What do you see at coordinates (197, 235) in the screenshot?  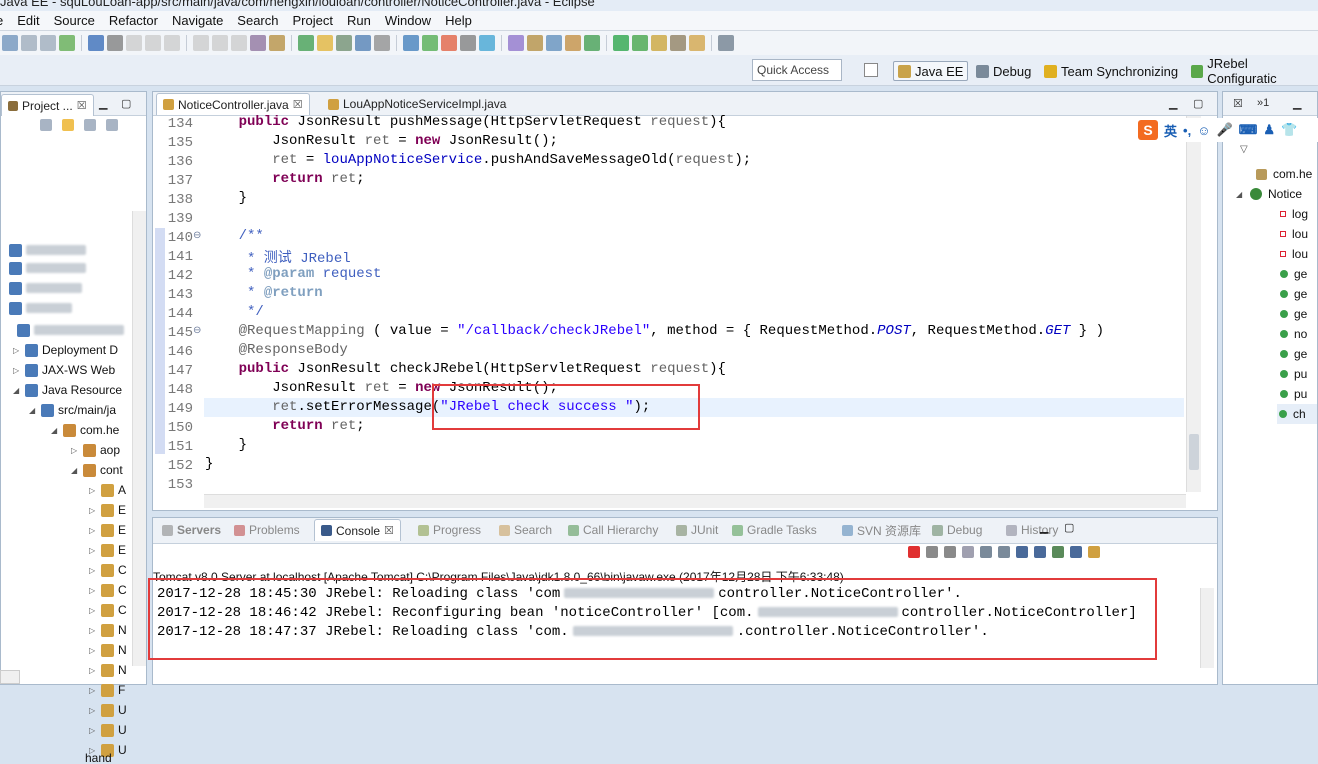 I see `fold-icon: ⊖` at bounding box center [197, 235].